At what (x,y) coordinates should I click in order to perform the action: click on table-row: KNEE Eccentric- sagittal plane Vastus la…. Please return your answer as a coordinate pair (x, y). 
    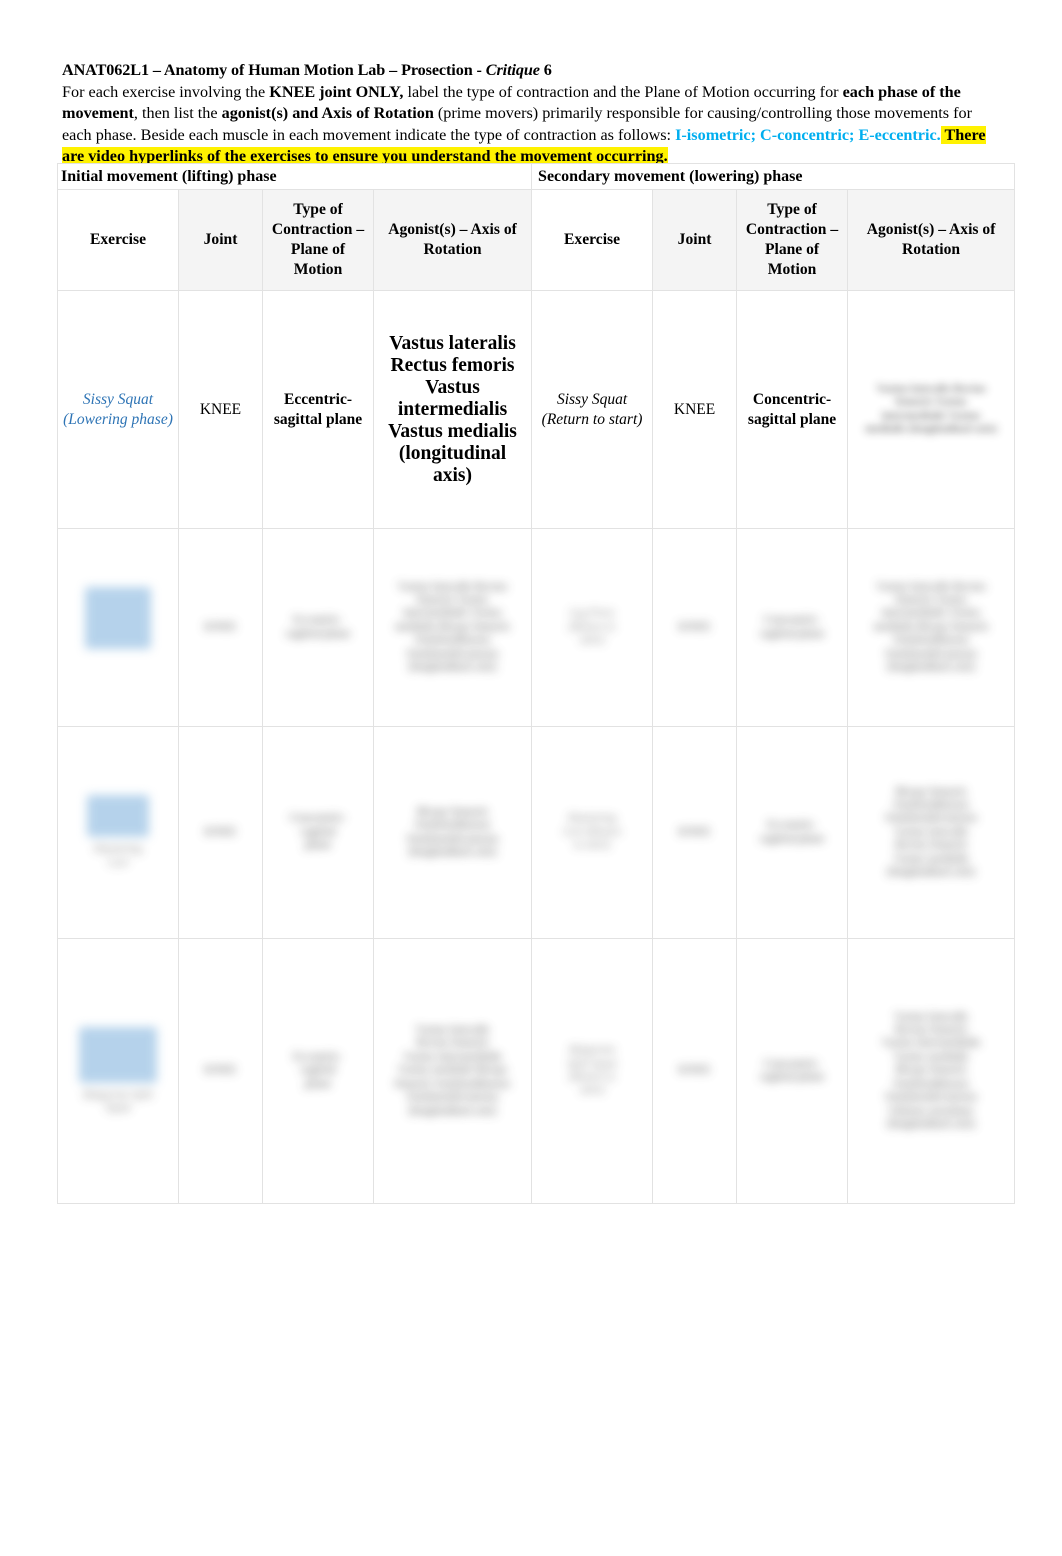
    Looking at the image, I should click on (536, 627).